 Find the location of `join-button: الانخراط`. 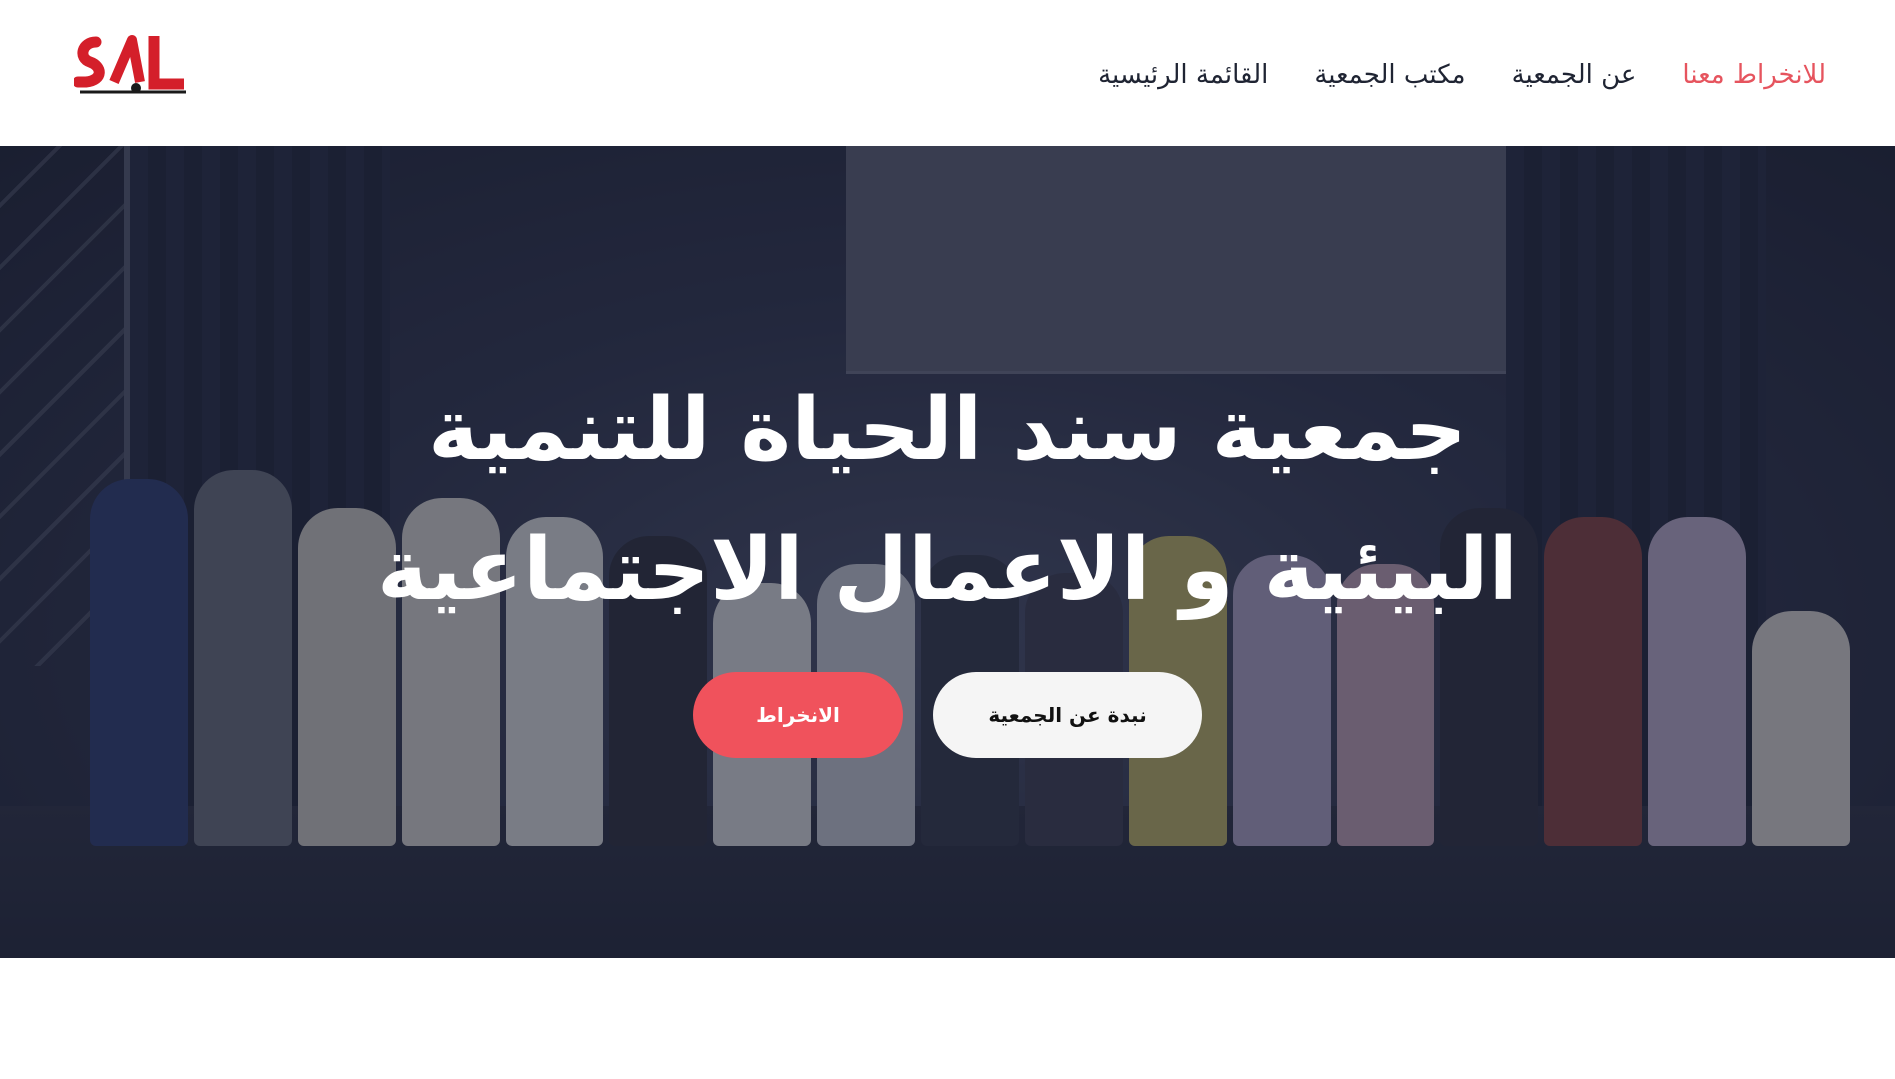

join-button: الانخراط is located at coordinates (798, 715).